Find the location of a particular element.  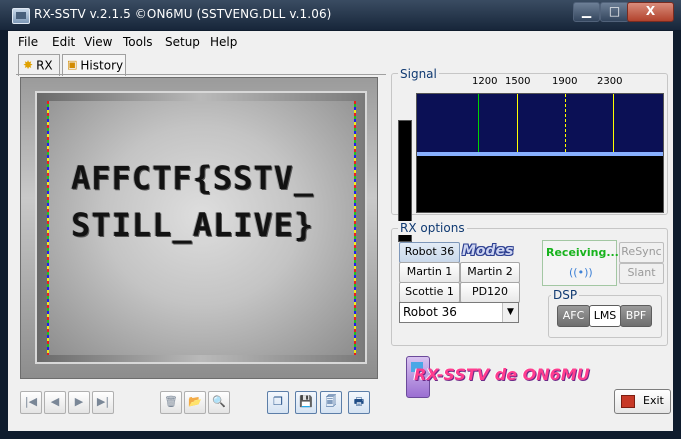

last-image-button: ▶| is located at coordinates (103, 402).